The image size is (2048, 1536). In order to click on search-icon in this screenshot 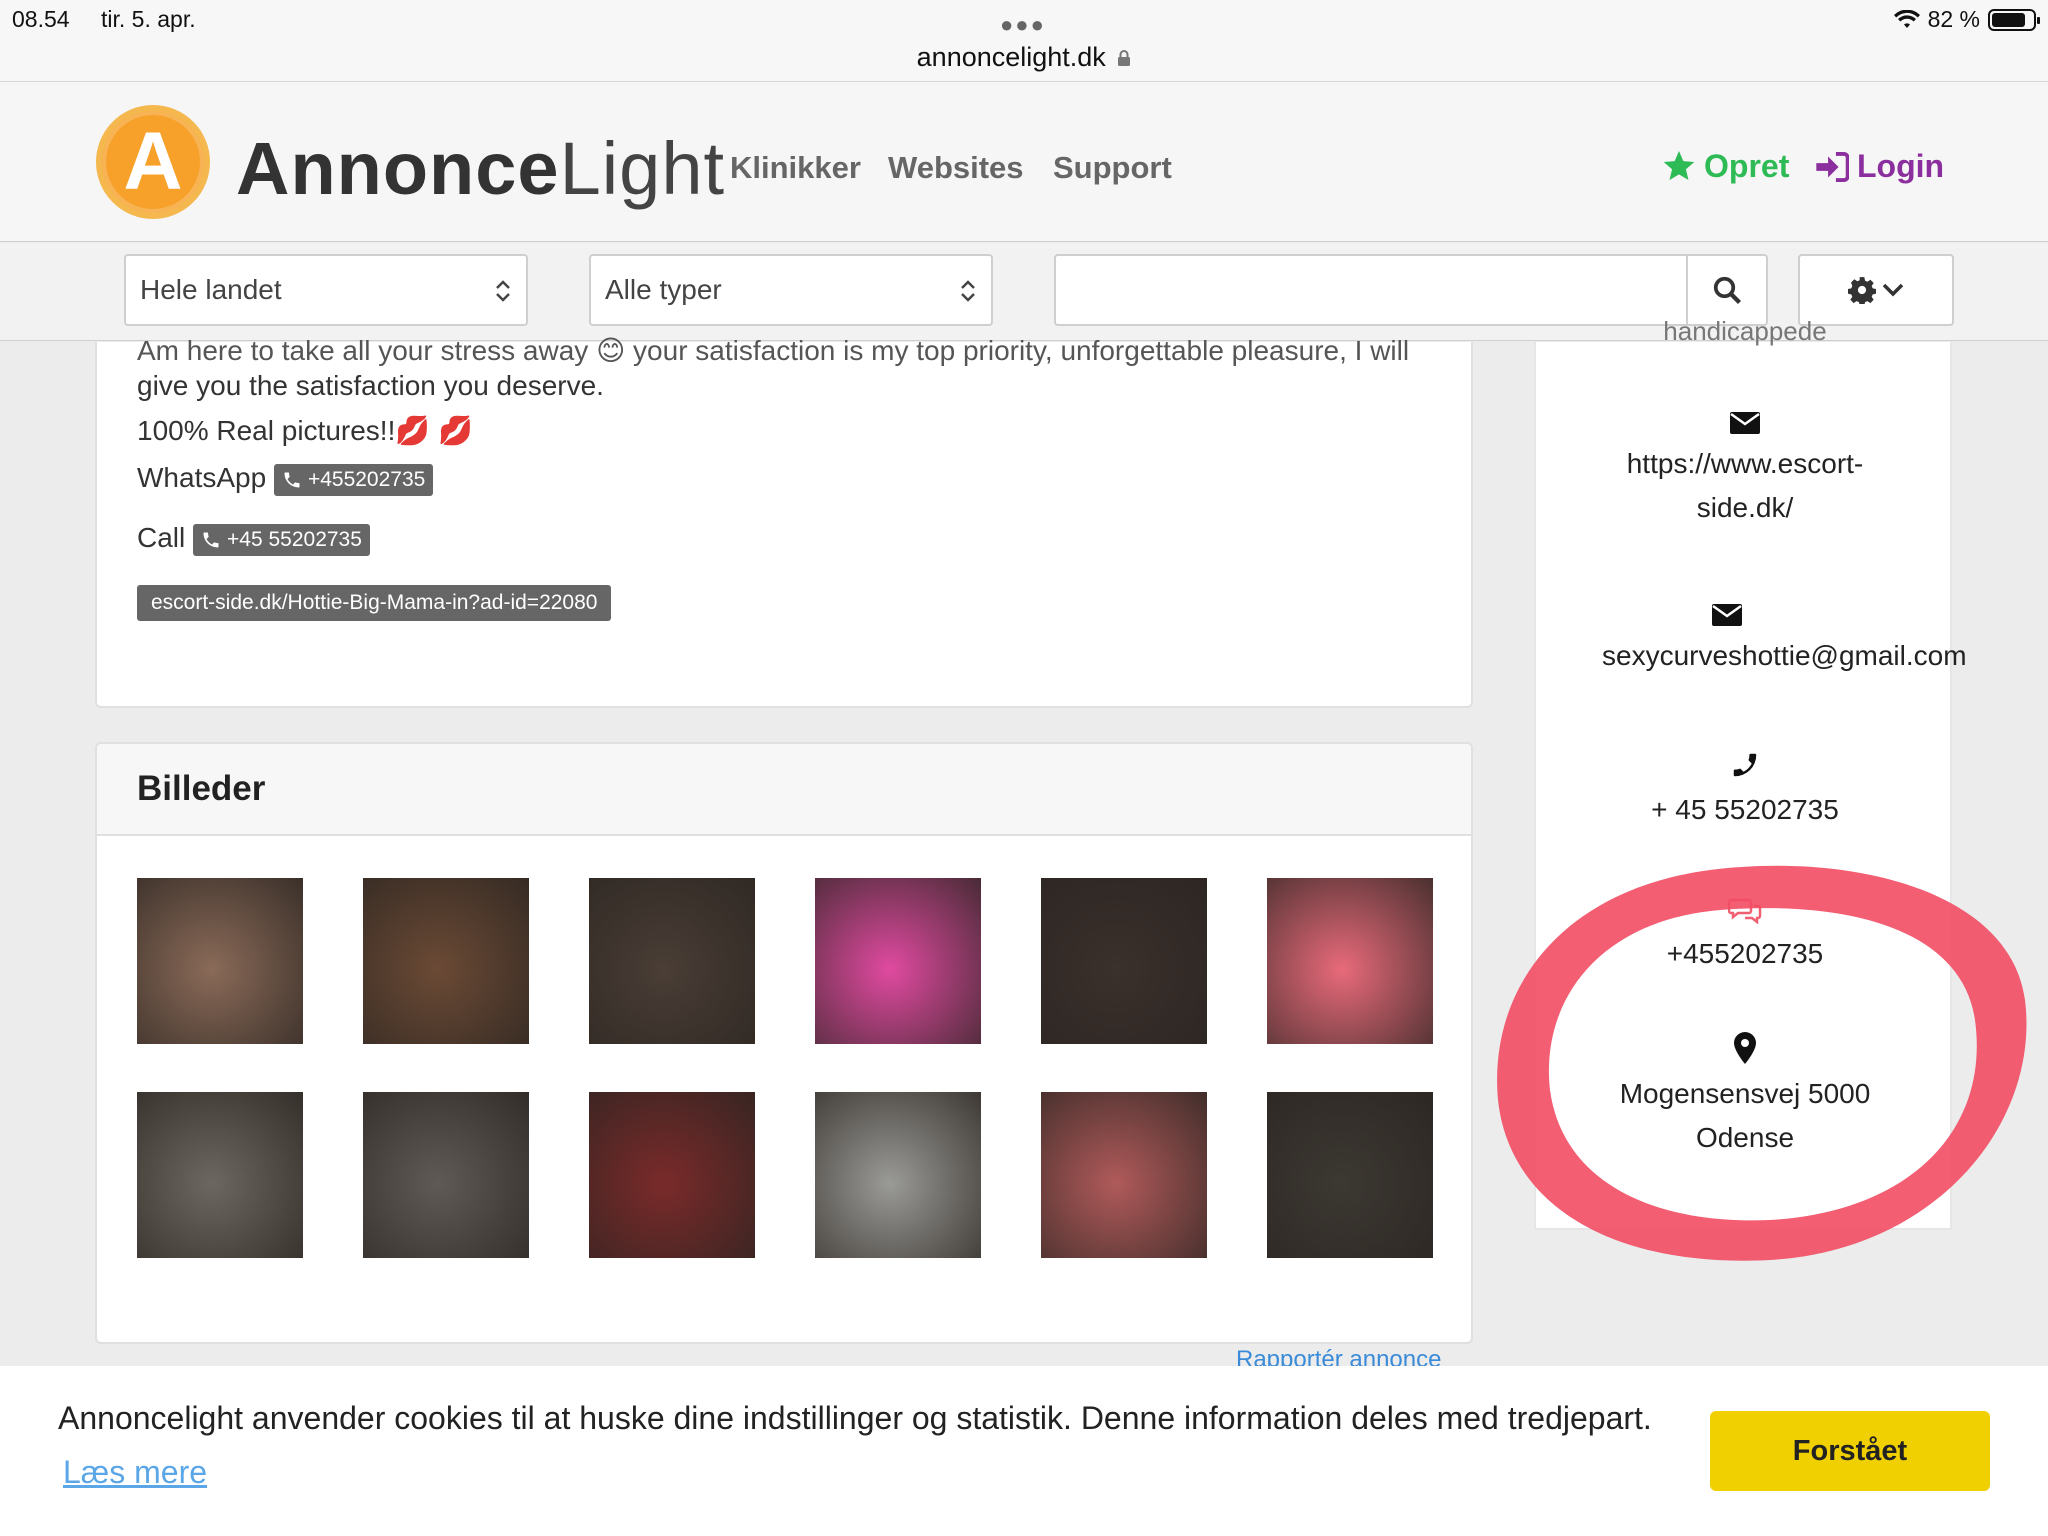, I will do `click(1727, 290)`.